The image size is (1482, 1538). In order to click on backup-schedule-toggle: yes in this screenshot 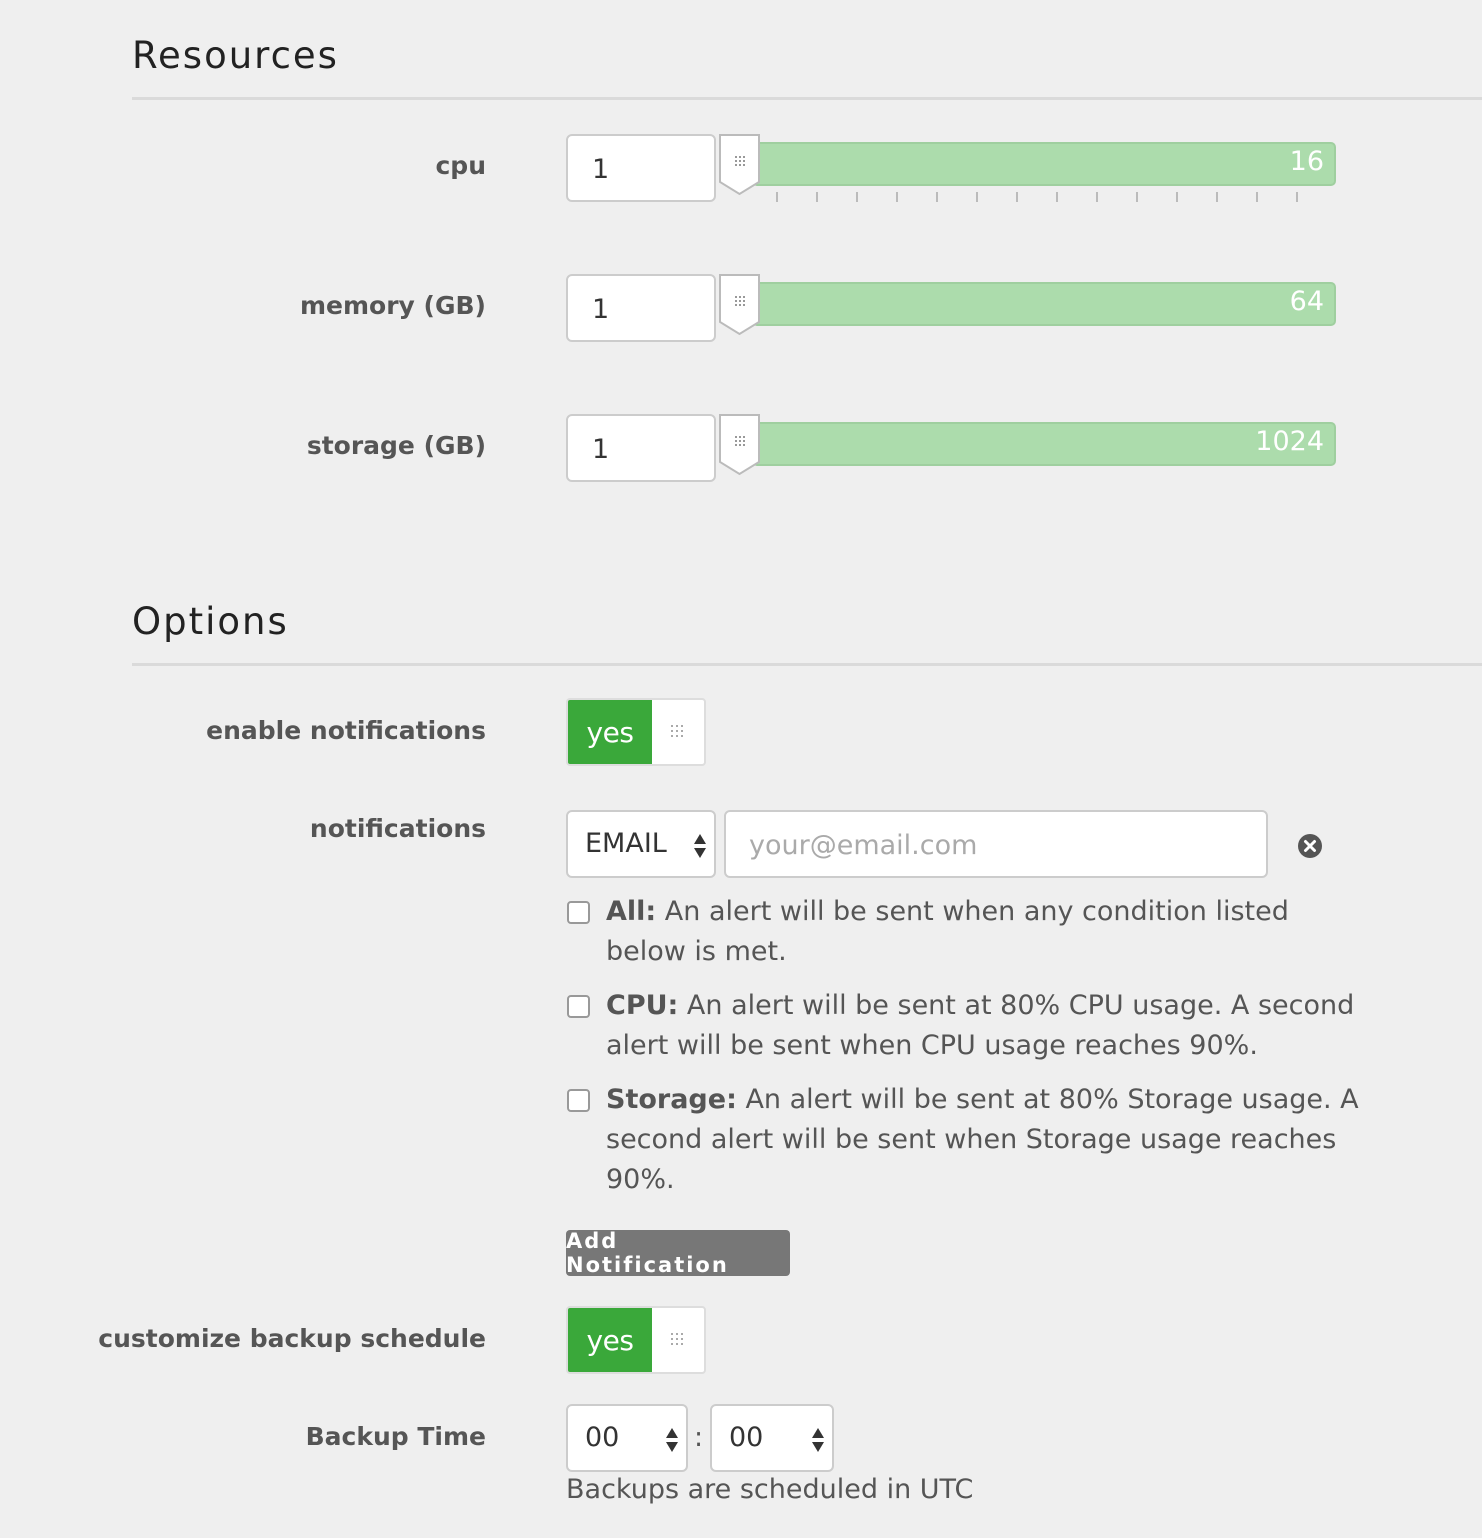, I will do `click(636, 1340)`.